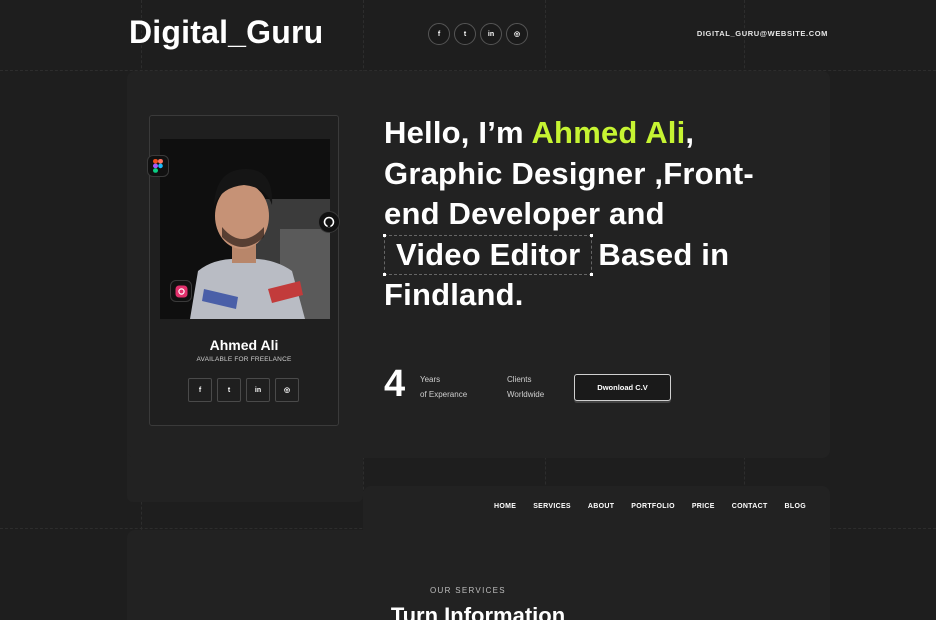 Image resolution: width=936 pixels, height=620 pixels. Describe the element at coordinates (244, 345) in the screenshot. I see `profile-name: Ahmed Ali` at that location.